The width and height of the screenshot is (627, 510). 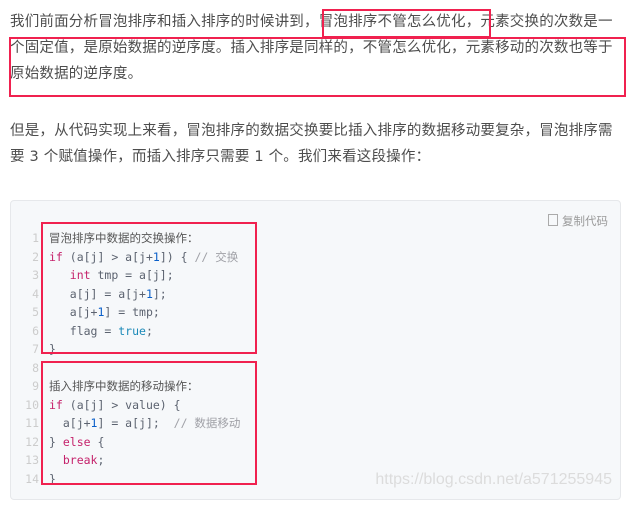 What do you see at coordinates (585, 221) in the screenshot?
I see `copy-code-label: 复制代码` at bounding box center [585, 221].